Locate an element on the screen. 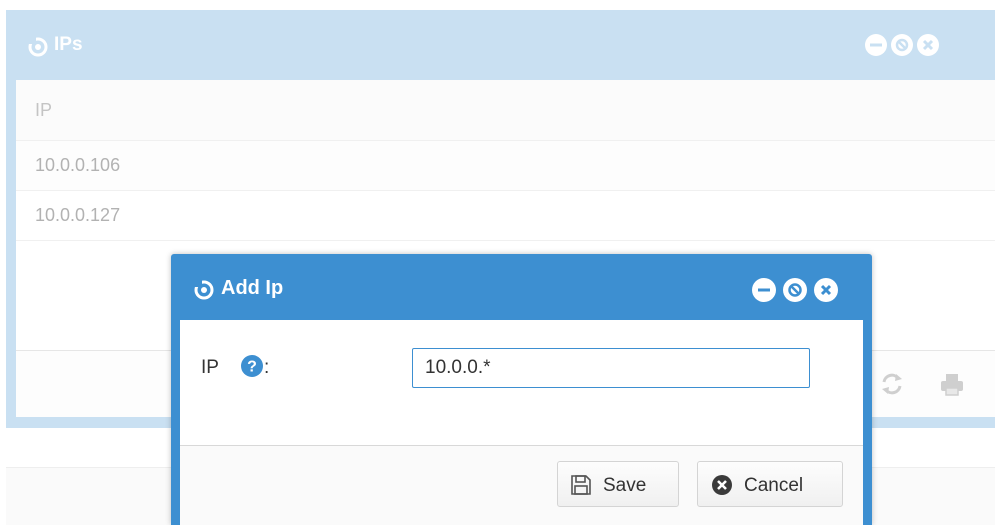 The height and width of the screenshot is (525, 995). ip-input is located at coordinates (611, 368).